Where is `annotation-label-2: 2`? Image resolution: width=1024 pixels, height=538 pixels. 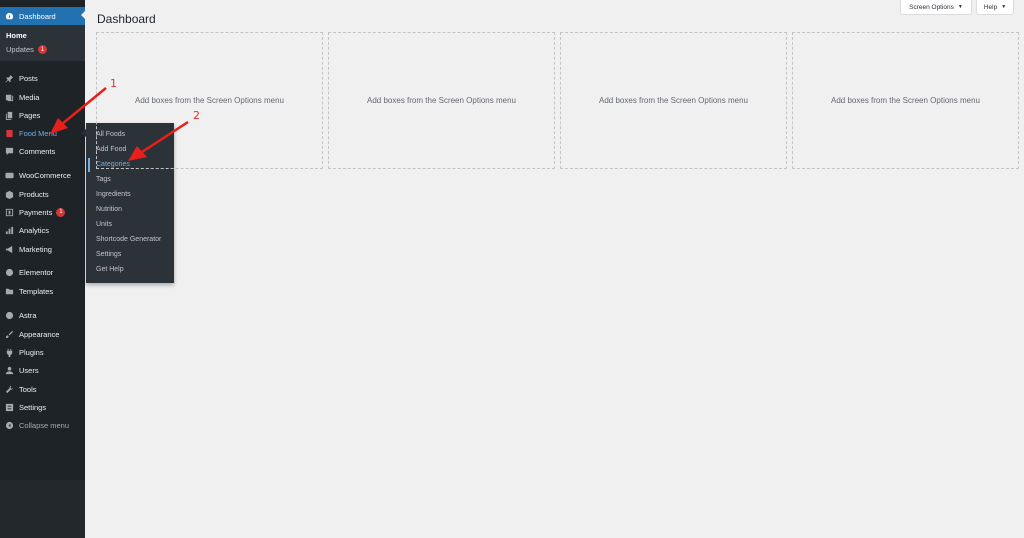 annotation-label-2: 2 is located at coordinates (196, 115).